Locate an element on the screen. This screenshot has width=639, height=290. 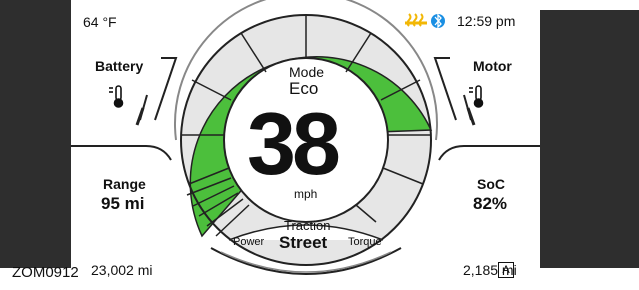
traction-value: Street is located at coordinates (303, 242).